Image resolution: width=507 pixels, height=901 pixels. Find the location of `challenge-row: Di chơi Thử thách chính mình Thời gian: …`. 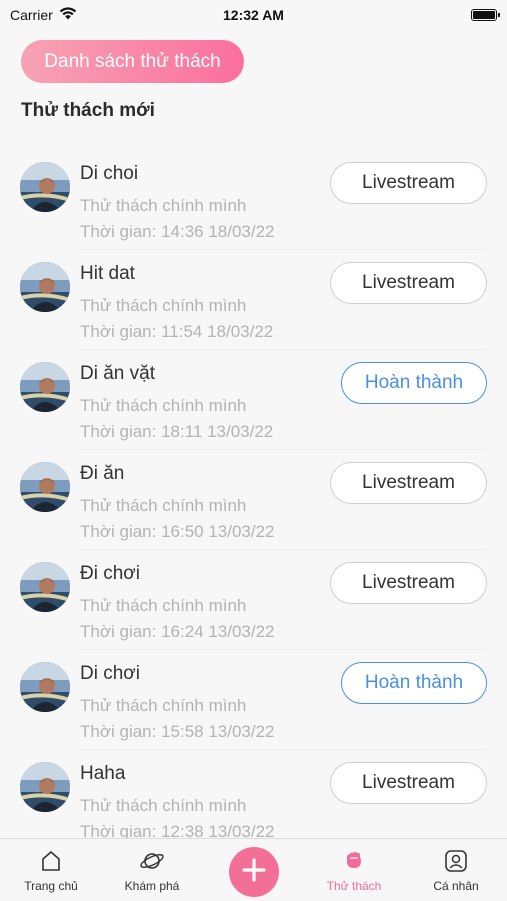

challenge-row: Di chơi Thử thách chính mình Thời gian: … is located at coordinates (253, 700).